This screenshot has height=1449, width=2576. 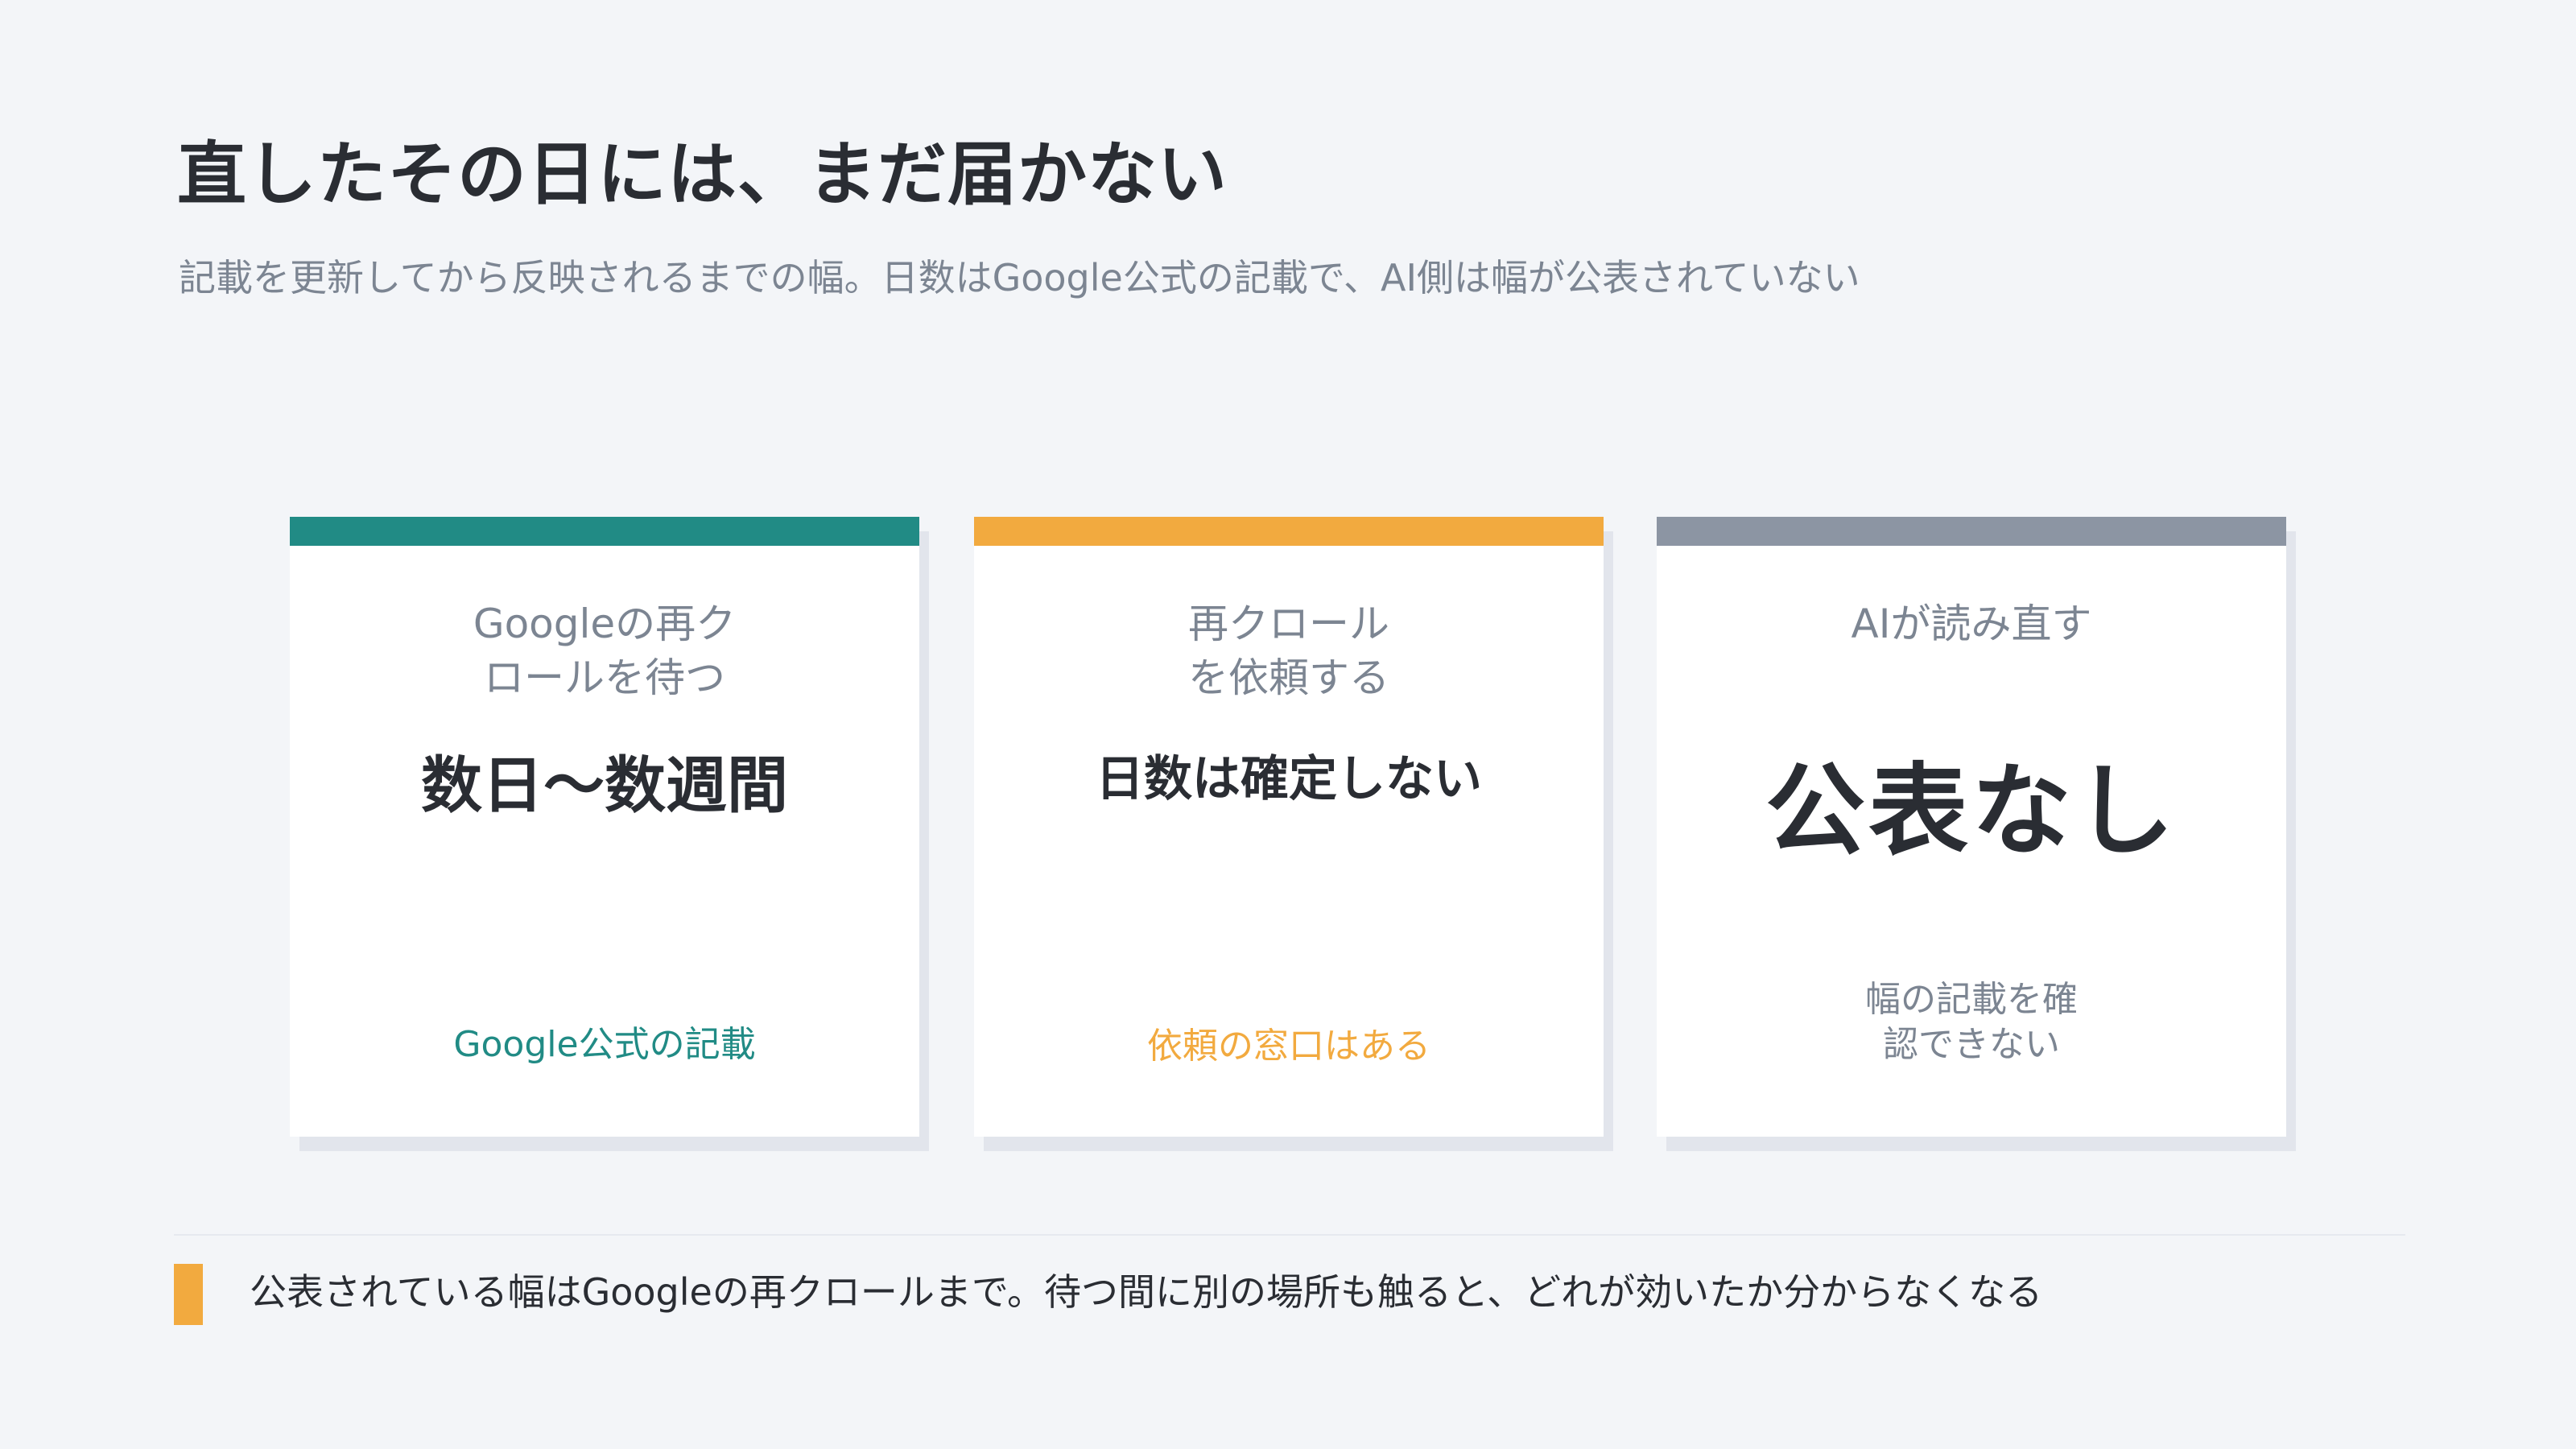 I want to click on card-label: Googleの再ク ロールを待つ, so click(x=605, y=651).